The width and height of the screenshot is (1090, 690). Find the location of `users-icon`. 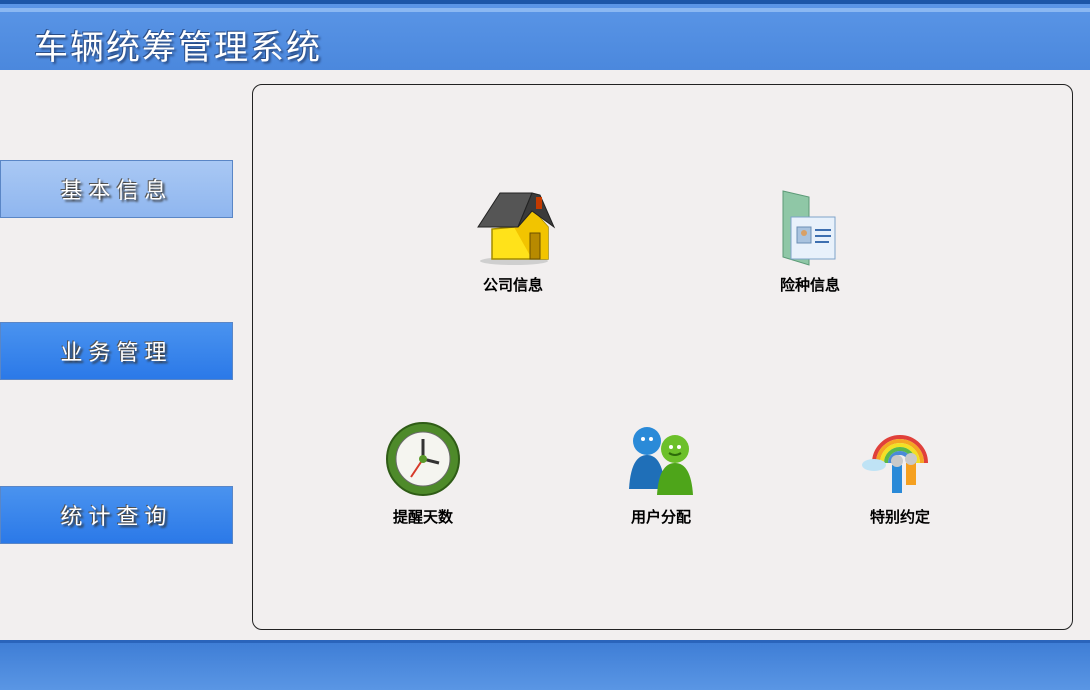

users-icon is located at coordinates (661, 458).